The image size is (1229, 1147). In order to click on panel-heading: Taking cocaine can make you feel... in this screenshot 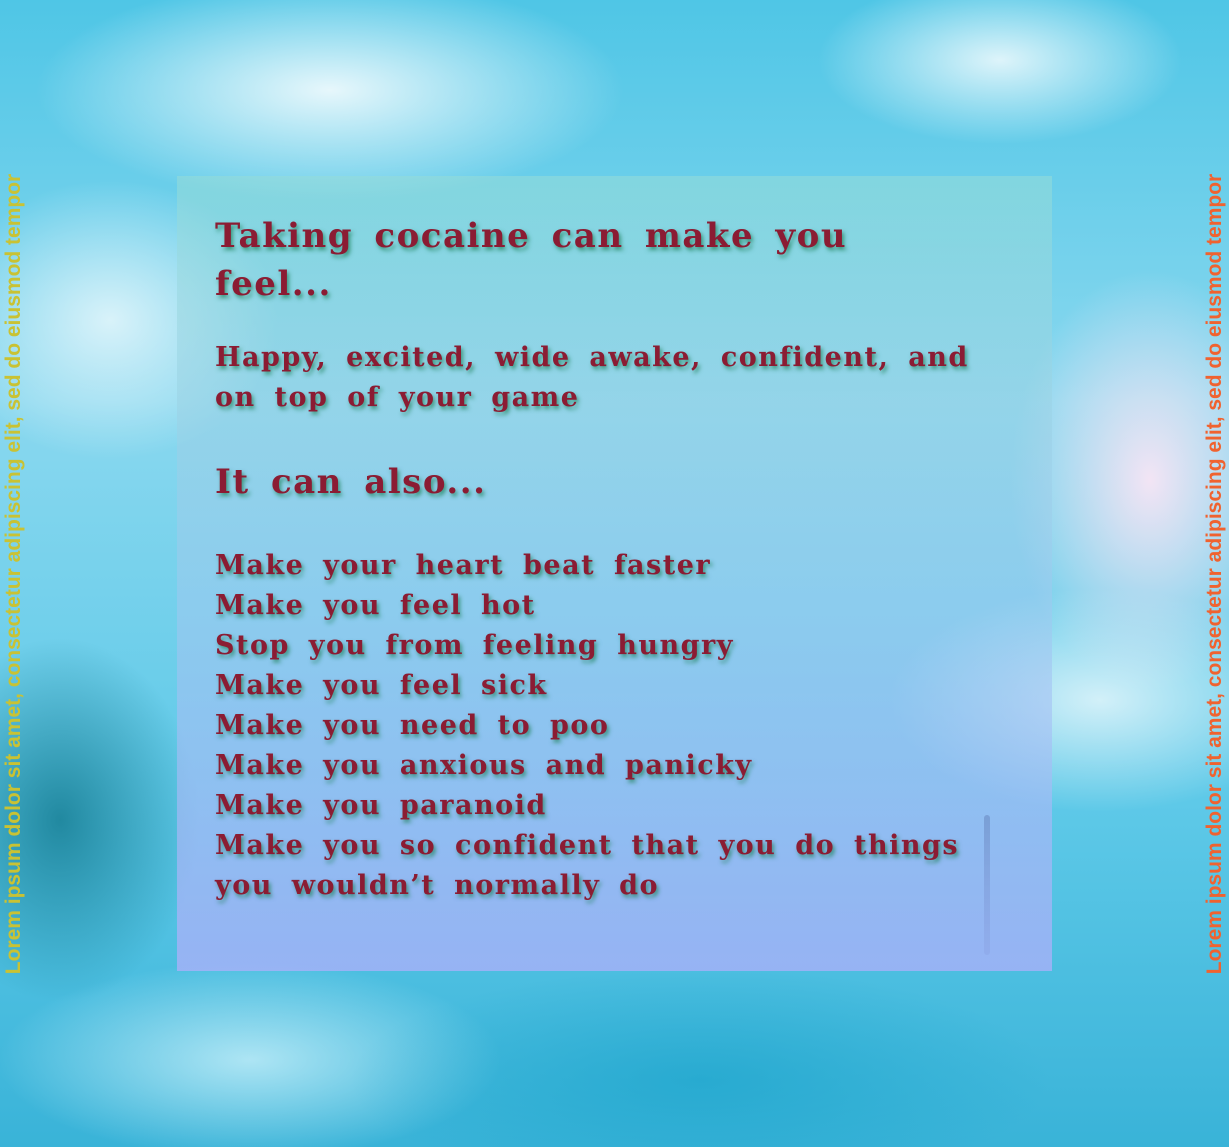, I will do `click(531, 260)`.